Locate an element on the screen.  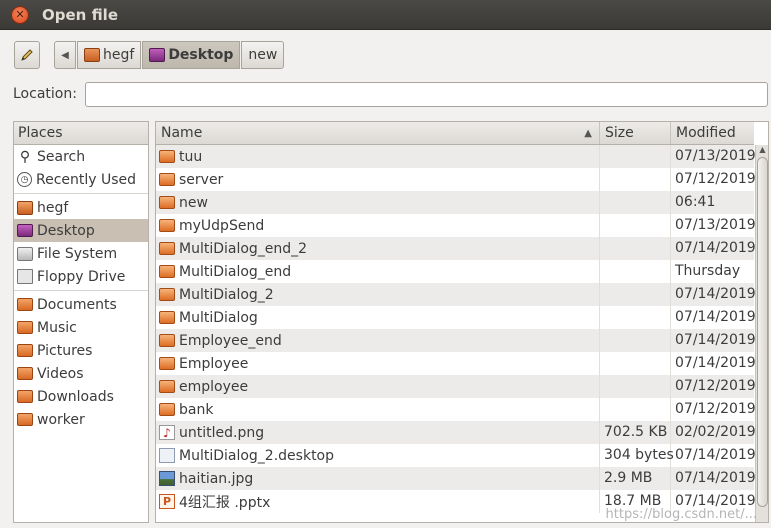
file-row: MultiDialog_2.desktop 304 bytes 07/14/2019 is located at coordinates (456, 455).